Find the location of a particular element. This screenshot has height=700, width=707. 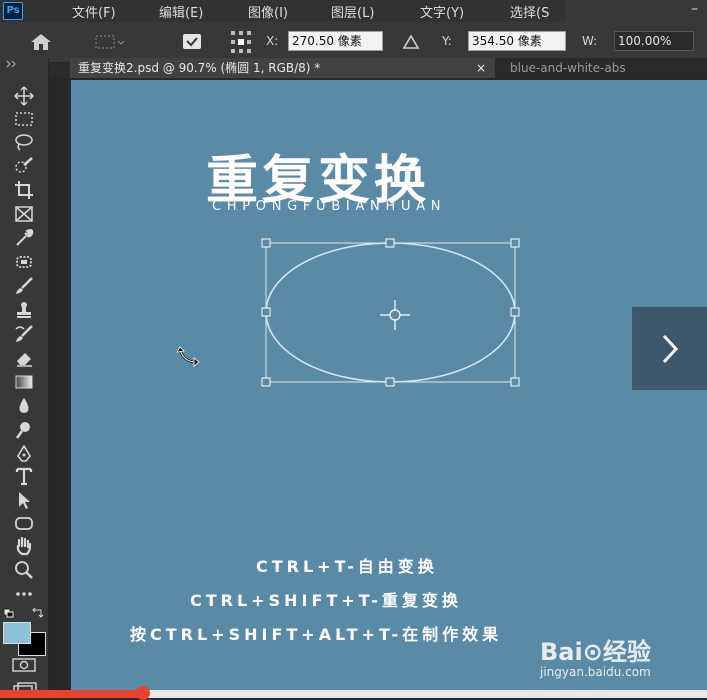

blur-tool is located at coordinates (24, 406).